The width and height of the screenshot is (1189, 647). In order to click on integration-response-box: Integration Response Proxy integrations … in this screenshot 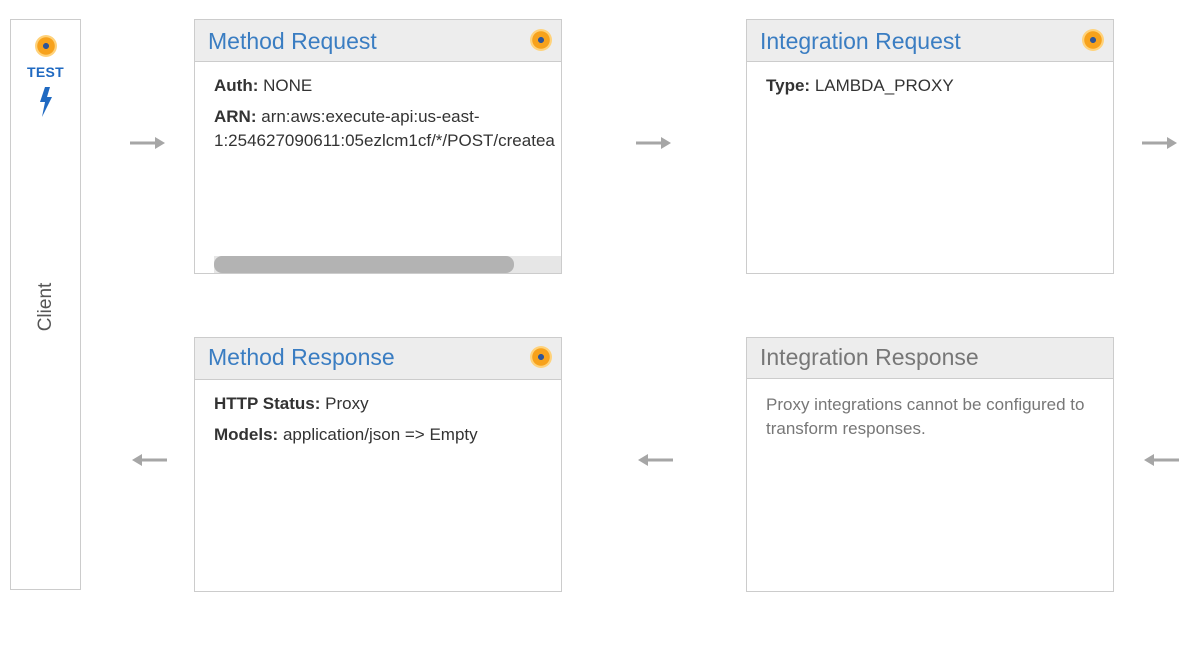, I will do `click(930, 464)`.